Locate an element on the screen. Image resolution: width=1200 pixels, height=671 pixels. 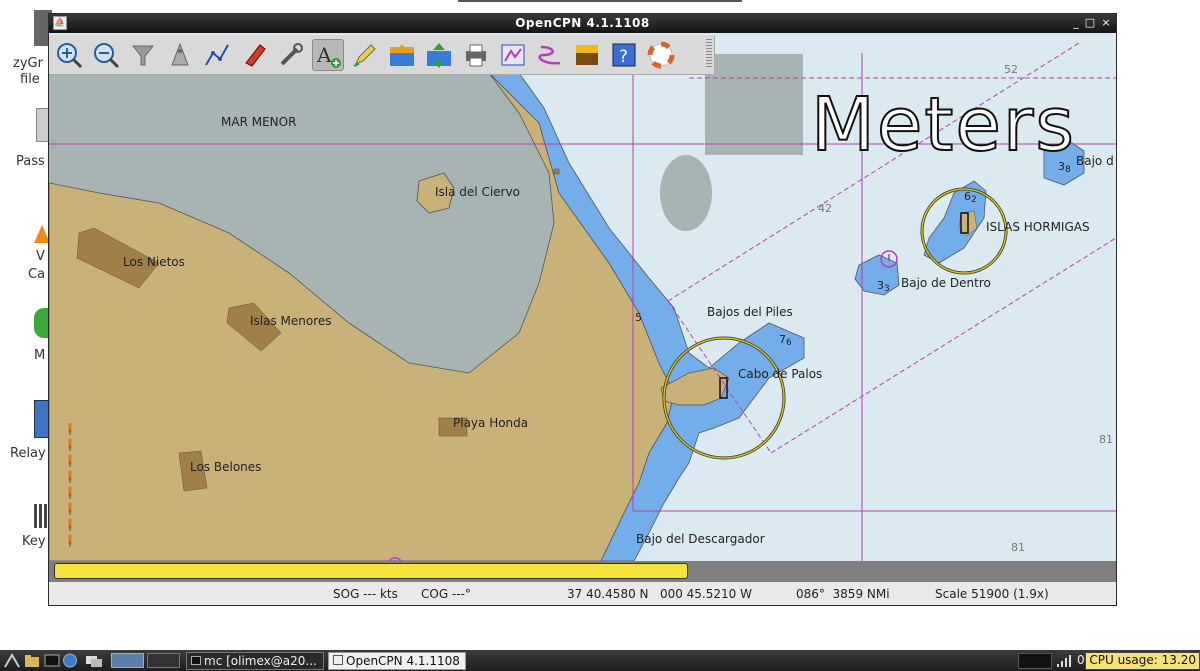
folder-icon is located at coordinates (32, 661).